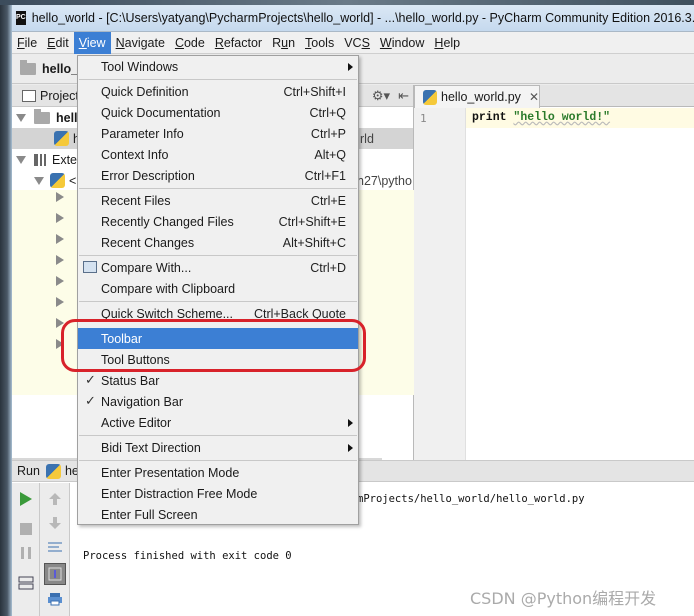 Image resolution: width=694 pixels, height=616 pixels. I want to click on menu-file: File, so click(27, 43).